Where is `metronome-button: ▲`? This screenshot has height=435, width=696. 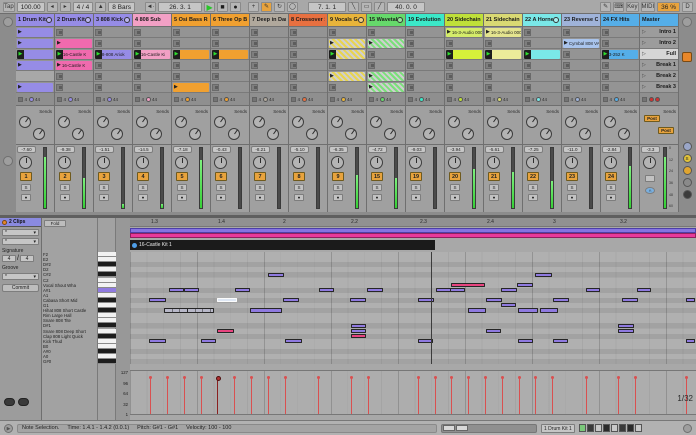
metronome-button: ▲ is located at coordinates (101, 6).